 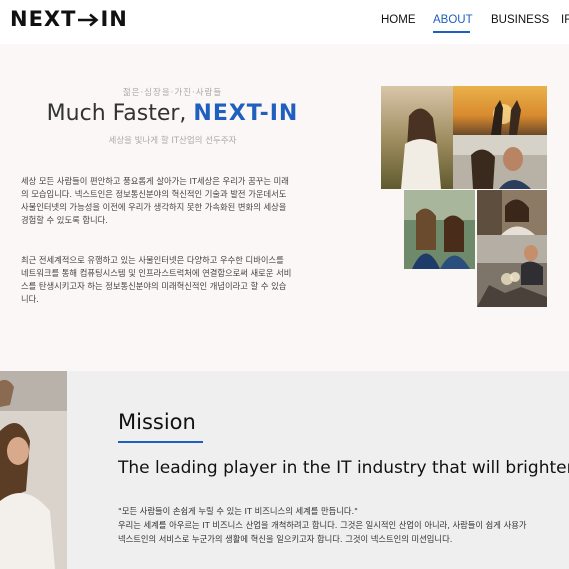 I want to click on mission-title-underline, so click(x=160, y=442).